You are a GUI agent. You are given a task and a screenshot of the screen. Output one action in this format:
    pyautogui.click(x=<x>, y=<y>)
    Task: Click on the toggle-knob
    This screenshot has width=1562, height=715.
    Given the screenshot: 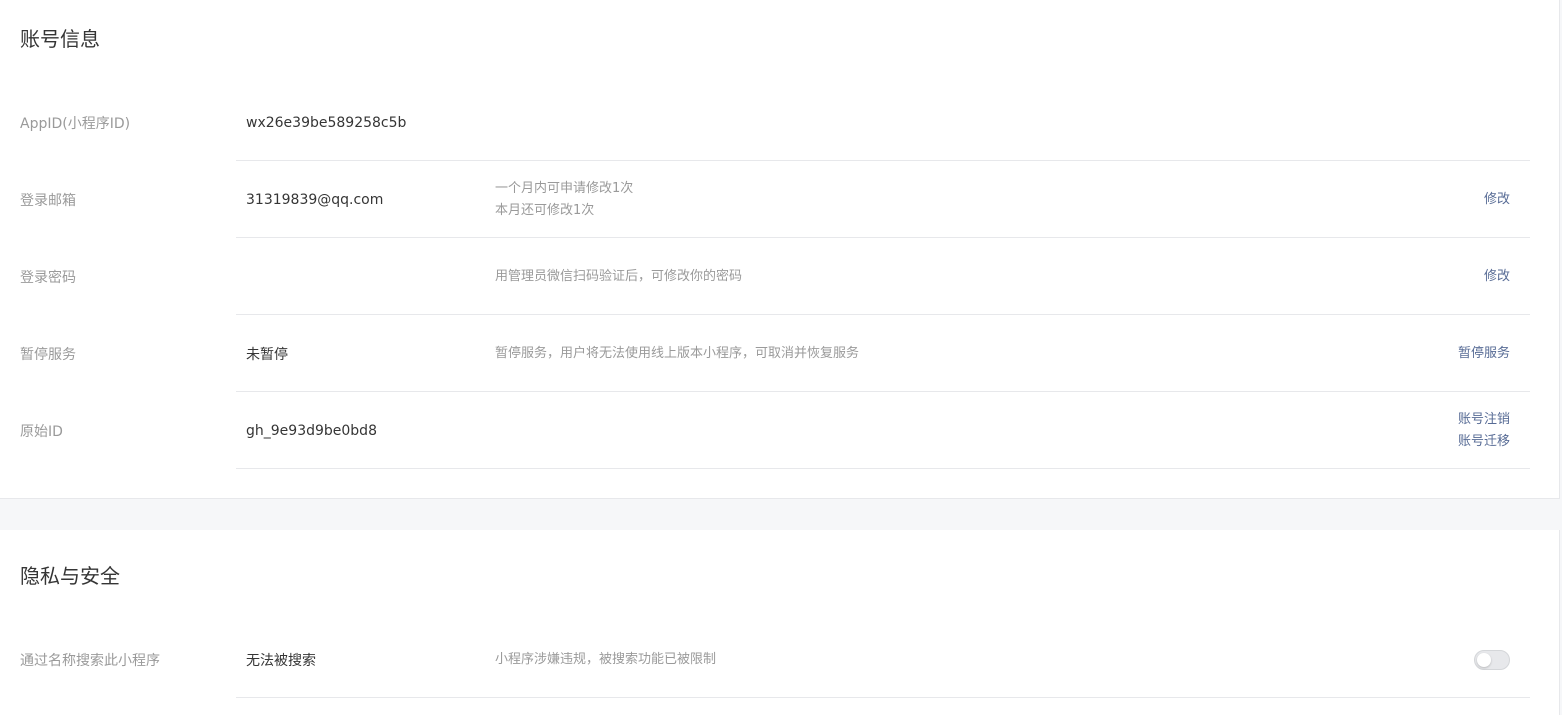 What is the action you would take?
    pyautogui.click(x=1484, y=659)
    